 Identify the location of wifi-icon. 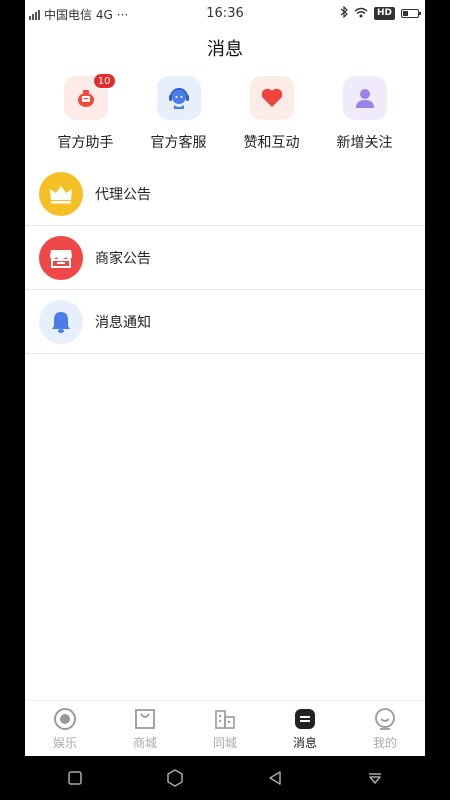
(361, 14).